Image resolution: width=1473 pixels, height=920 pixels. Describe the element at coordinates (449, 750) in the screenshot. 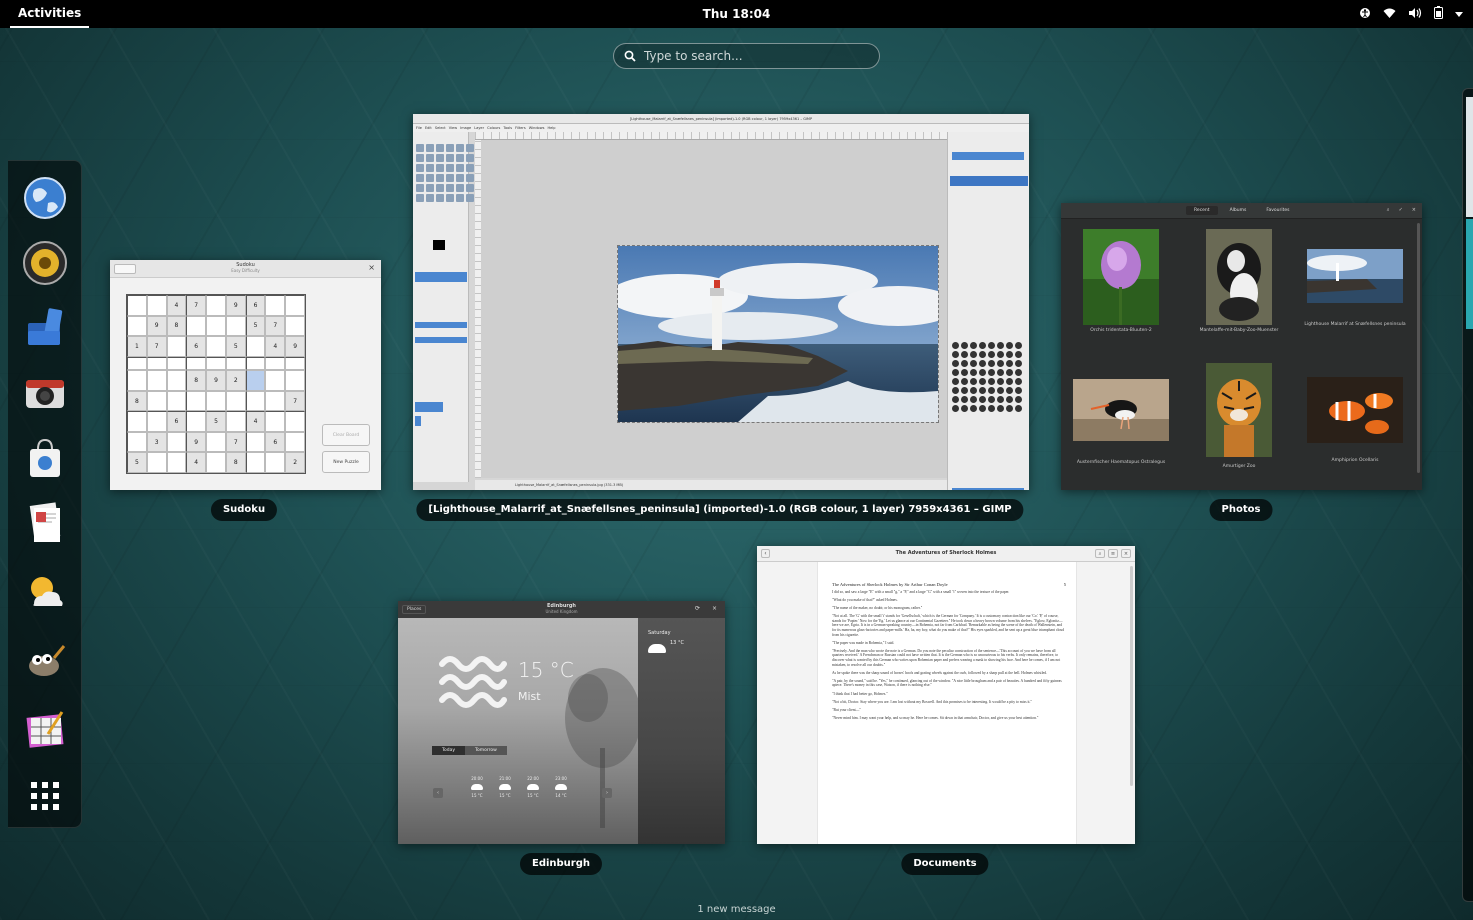

I see `today-button: Today` at that location.